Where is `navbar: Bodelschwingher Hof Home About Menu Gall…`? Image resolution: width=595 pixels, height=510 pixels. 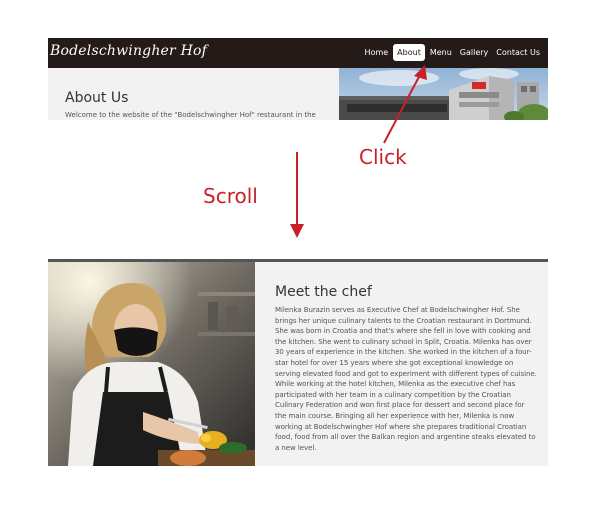 navbar: Bodelschwingher Hof Home About Menu Gall… is located at coordinates (298, 53).